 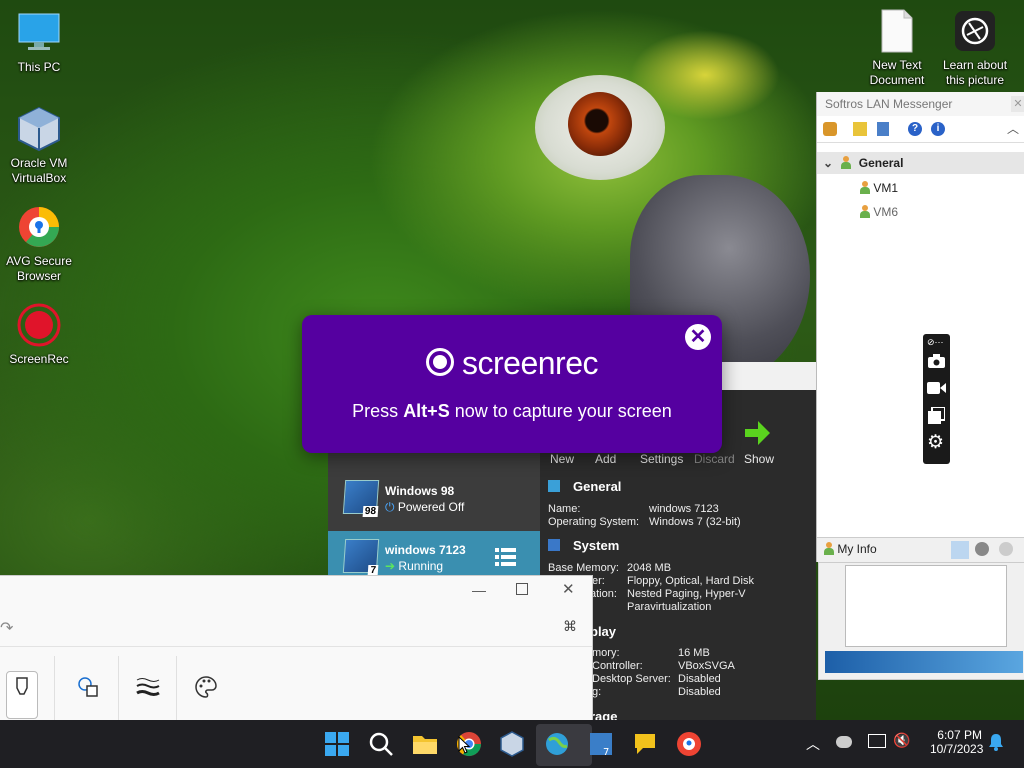 What do you see at coordinates (897, 72) in the screenshot?
I see `desktop-icon-label: New Text Document` at bounding box center [897, 72].